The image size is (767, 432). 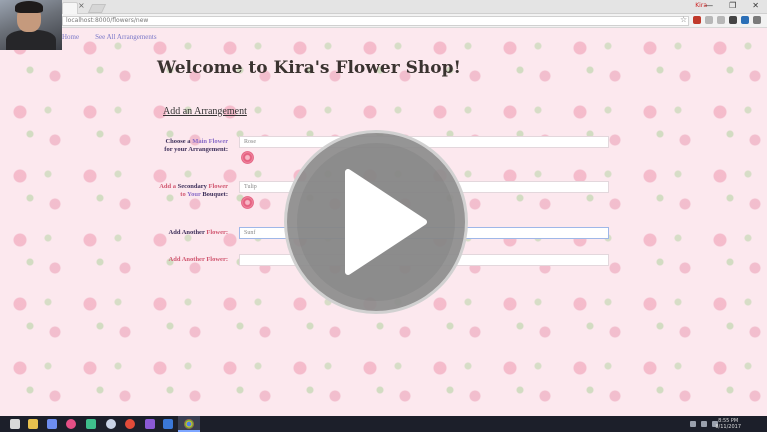 I want to click on secondary-flower-label: Add a Secondary Flower to Your Bouquet:, so click(x=193, y=191).